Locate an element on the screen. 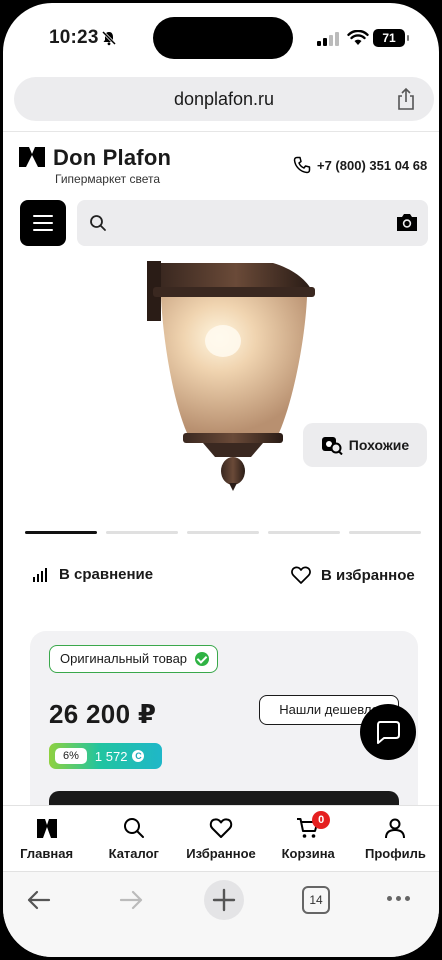 The width and height of the screenshot is (442, 960). add-to-favorites-button: В избранное is located at coordinates (353, 575).